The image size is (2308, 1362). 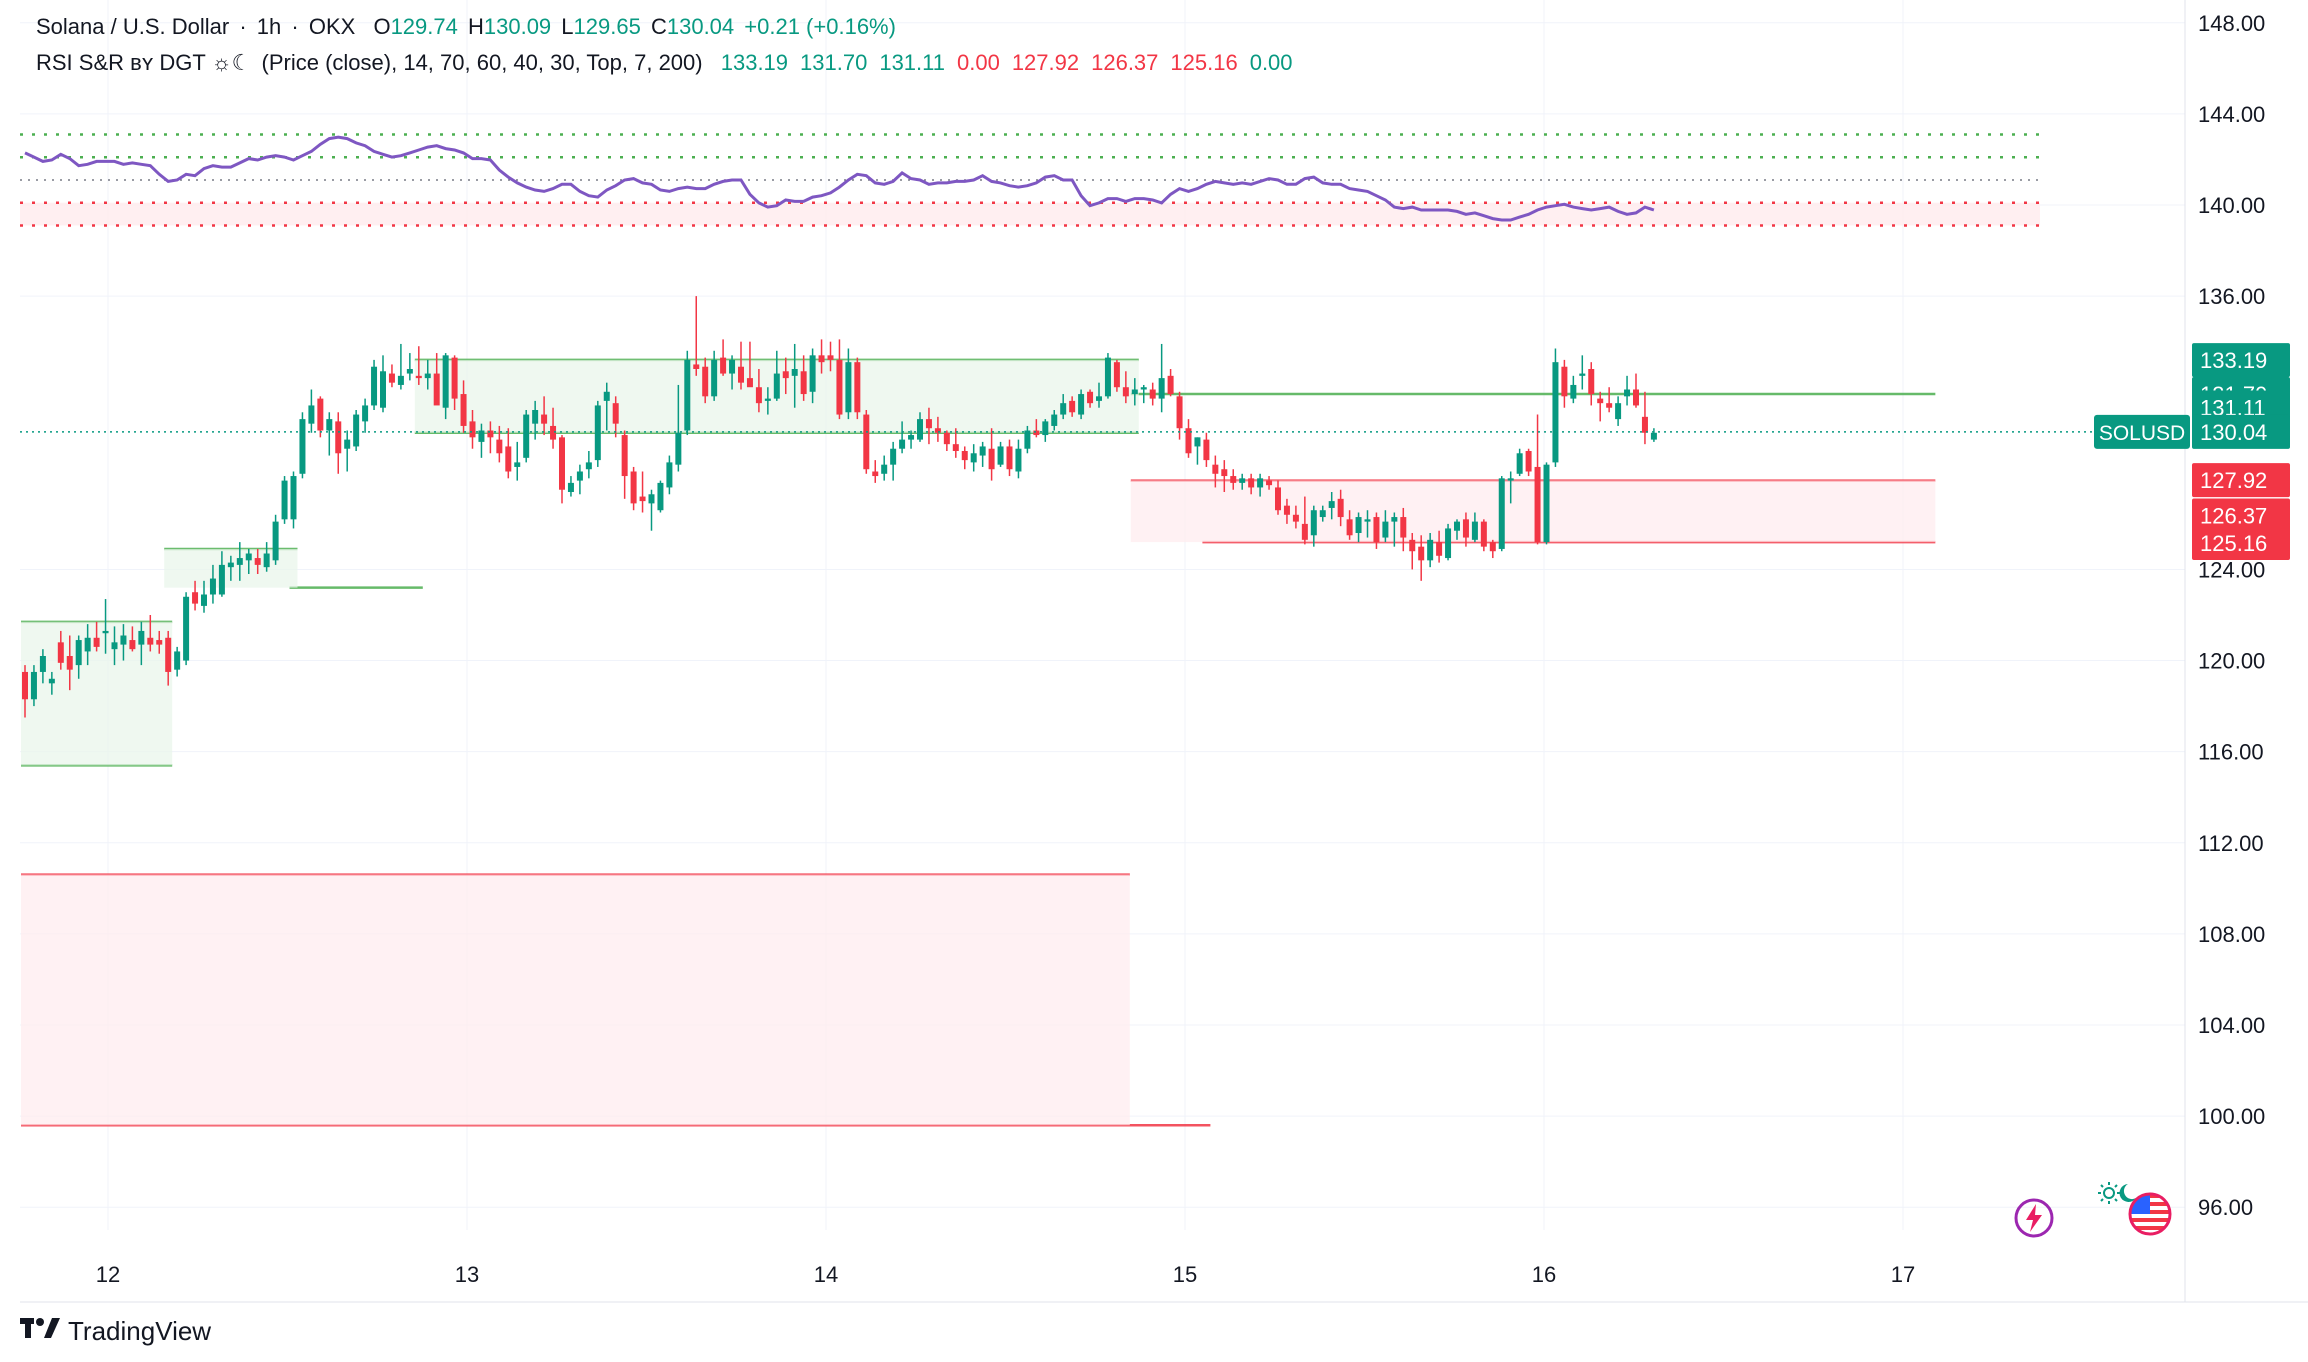 What do you see at coordinates (115, 1331) in the screenshot?
I see `tradingview-logo: TradingView` at bounding box center [115, 1331].